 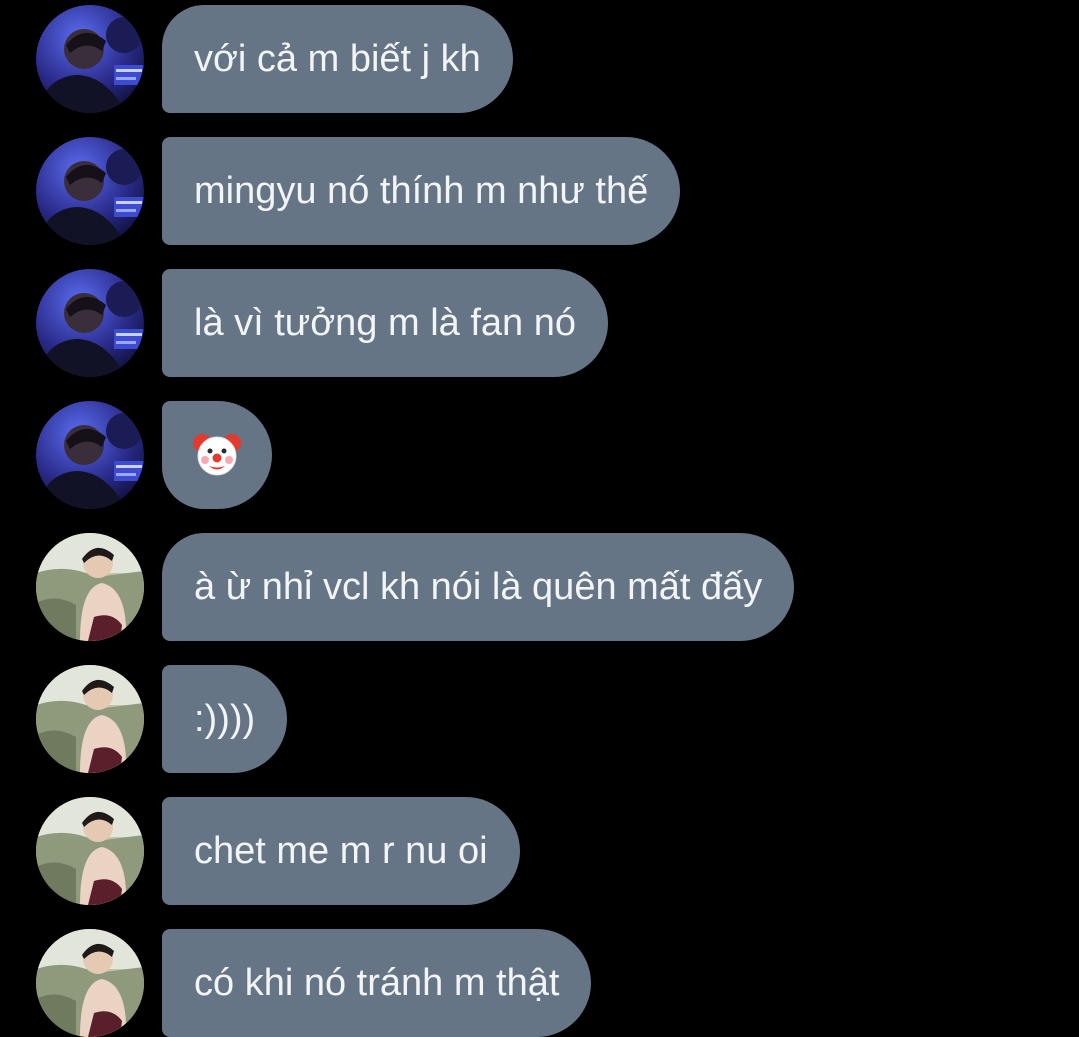 I want to click on message-bubble, so click(x=217, y=455).